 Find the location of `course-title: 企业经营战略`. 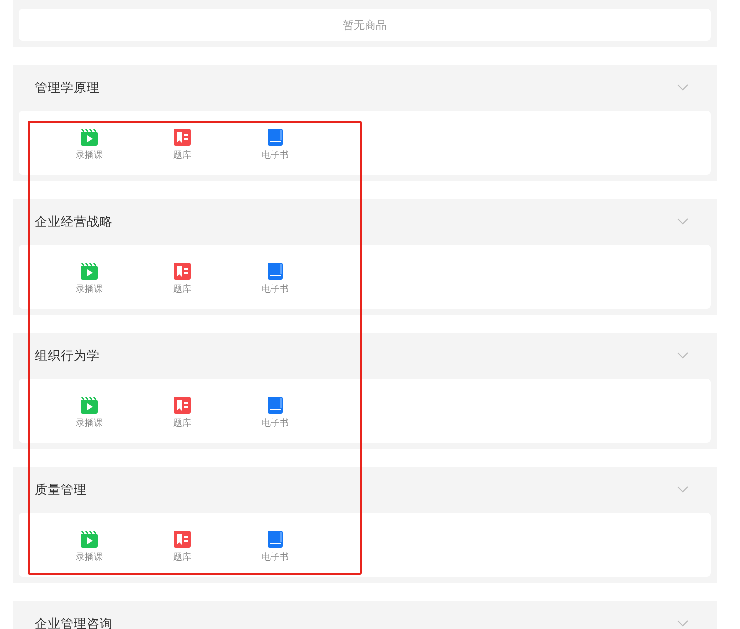

course-title: 企业经营战略 is located at coordinates (74, 222).